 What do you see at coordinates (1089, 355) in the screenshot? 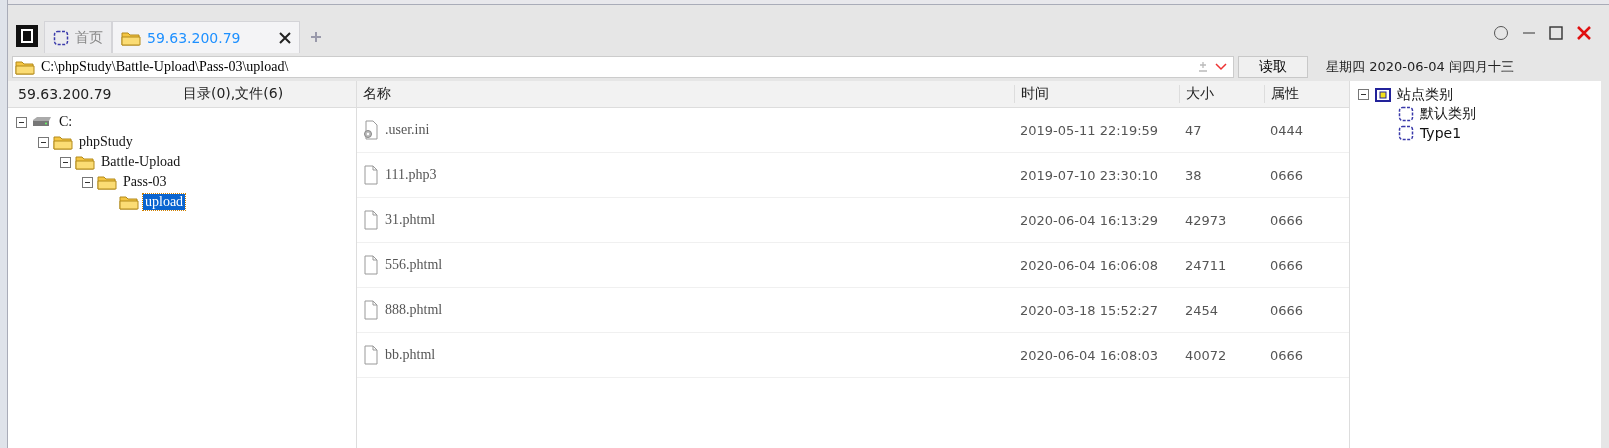
I see `time-cell-text: 2020-06-04 16:08:03` at bounding box center [1089, 355].